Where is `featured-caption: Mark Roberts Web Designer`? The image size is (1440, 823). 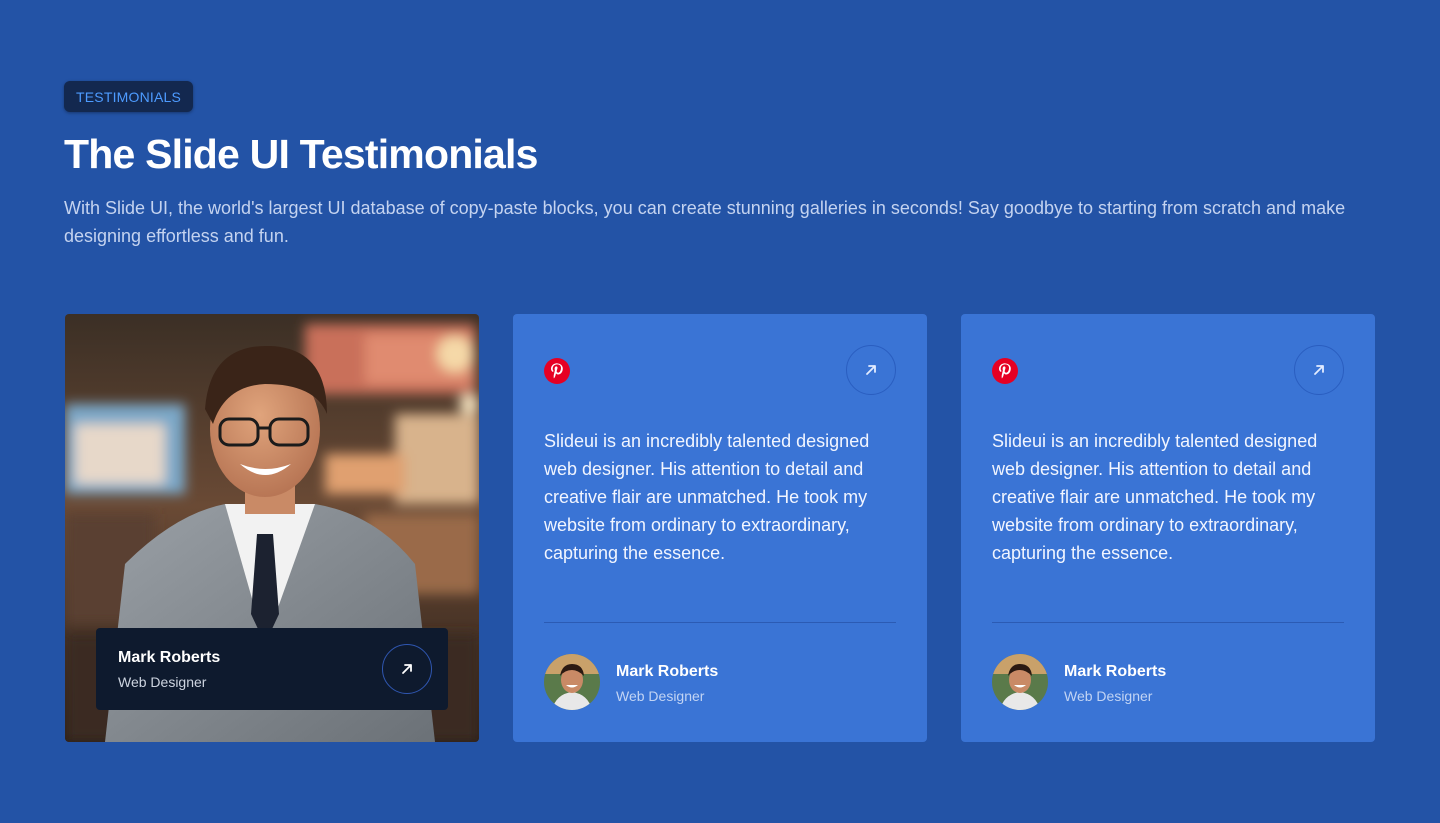 featured-caption: Mark Roberts Web Designer is located at coordinates (272, 669).